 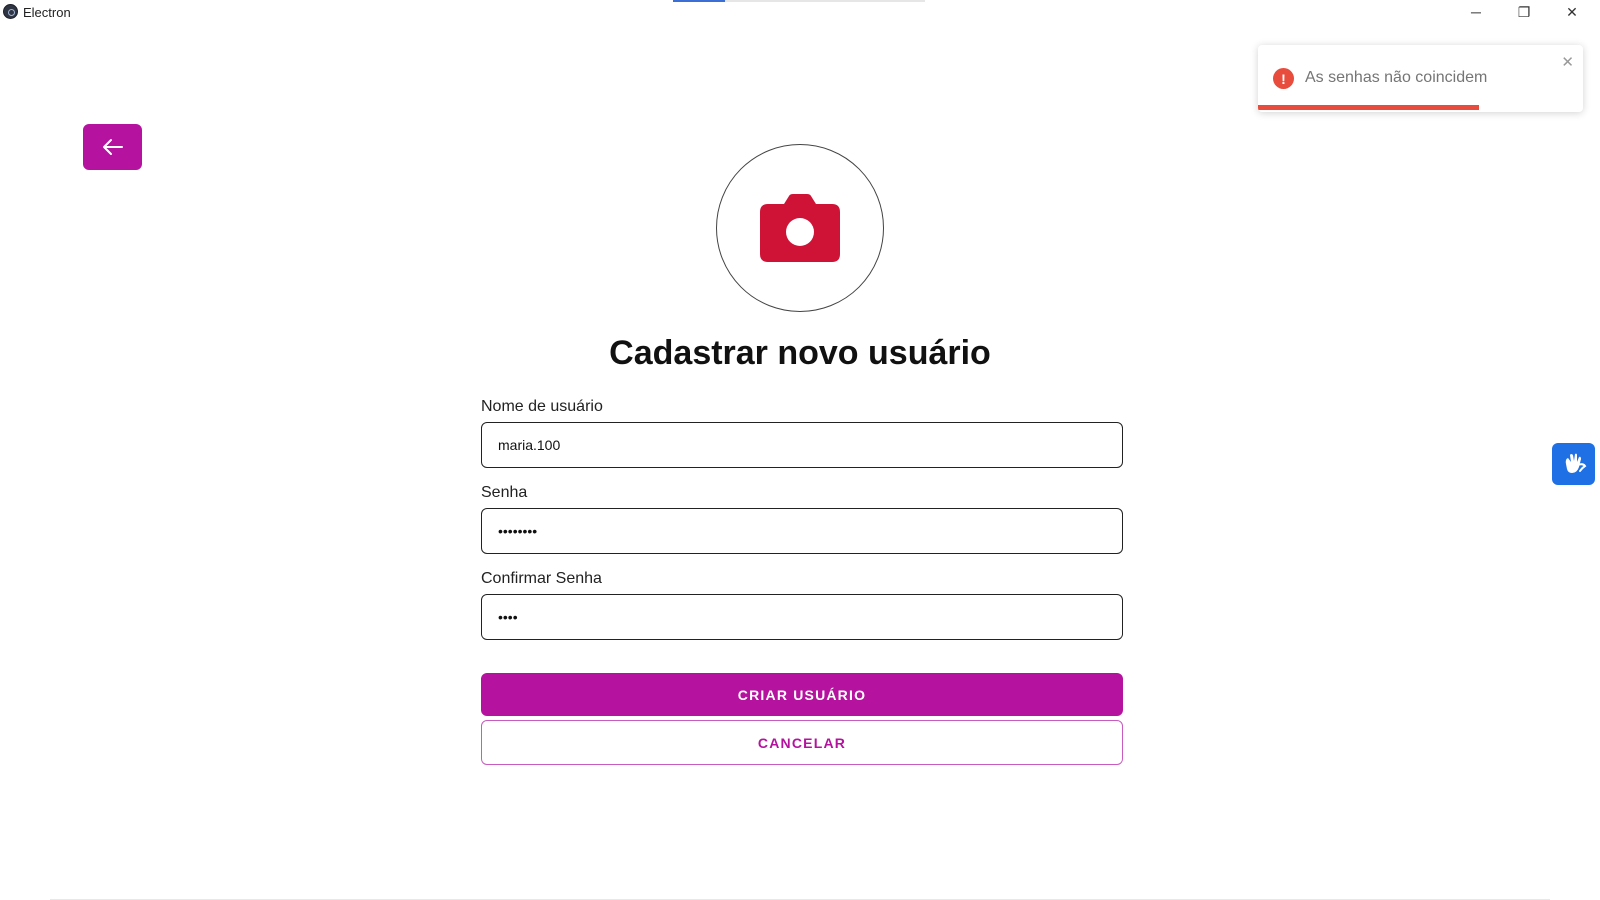 I want to click on error-toast: ! As senhas não coincidem ✕, so click(x=1420, y=78).